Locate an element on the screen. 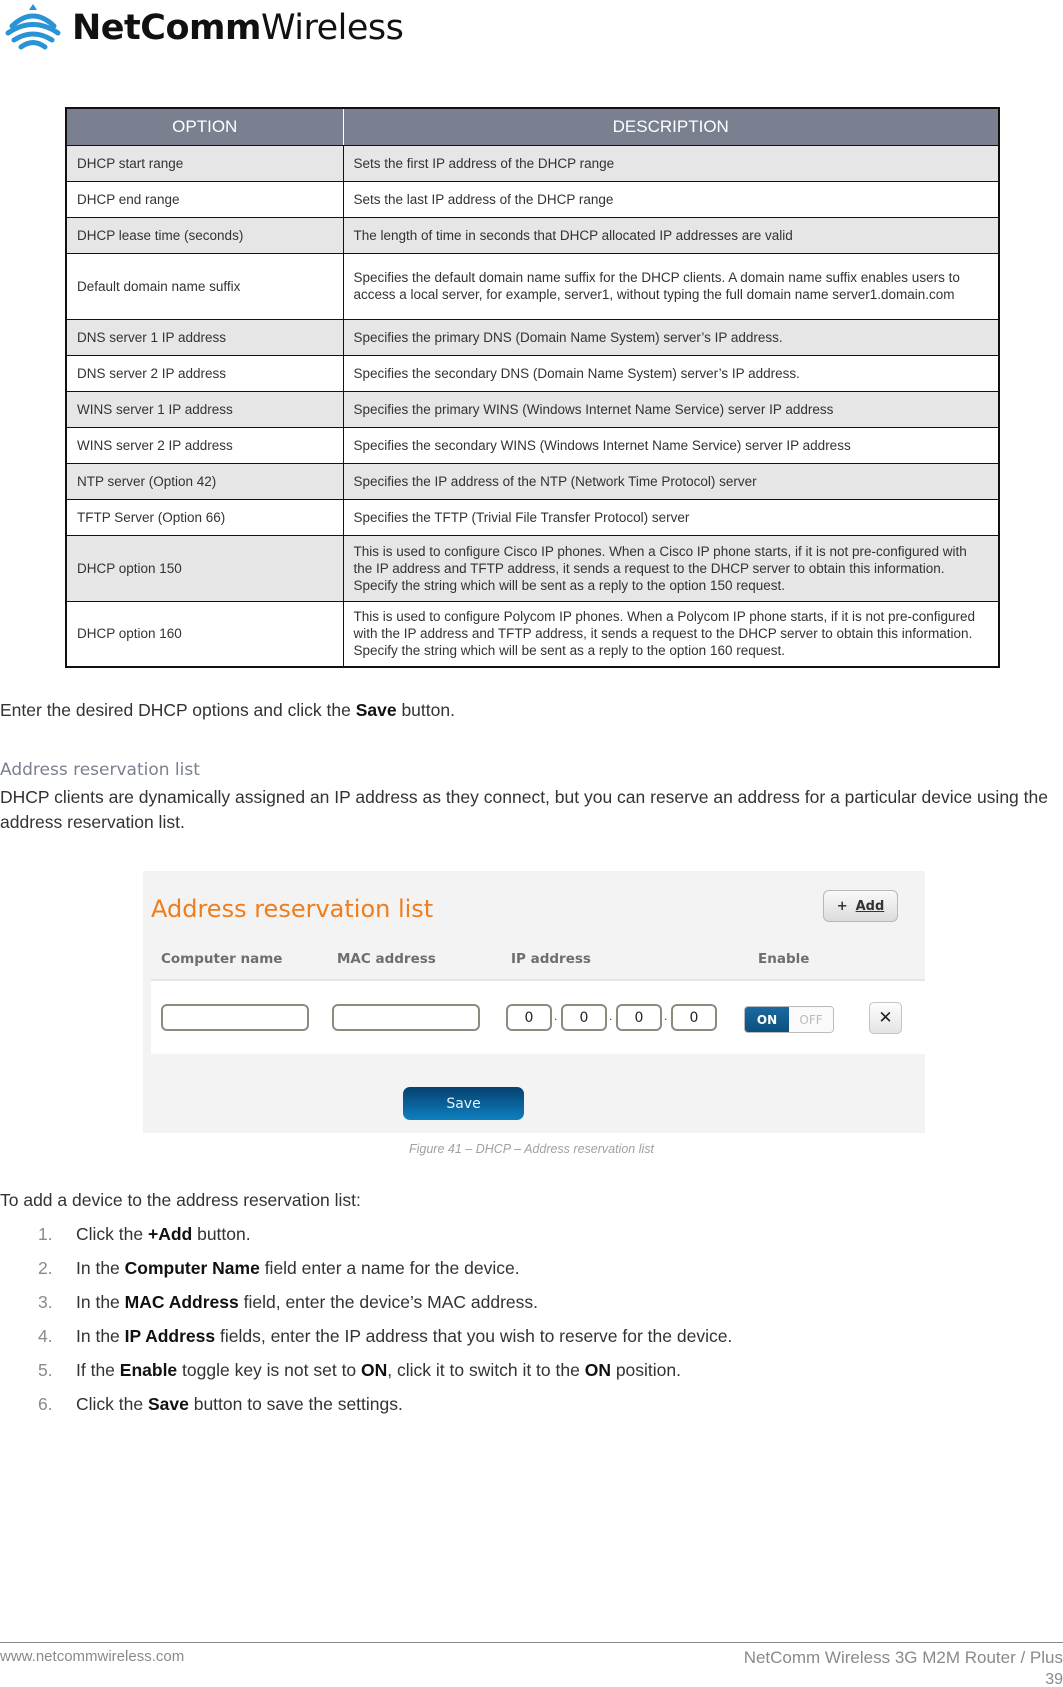  instruction-text-end: button. is located at coordinates (425, 710).